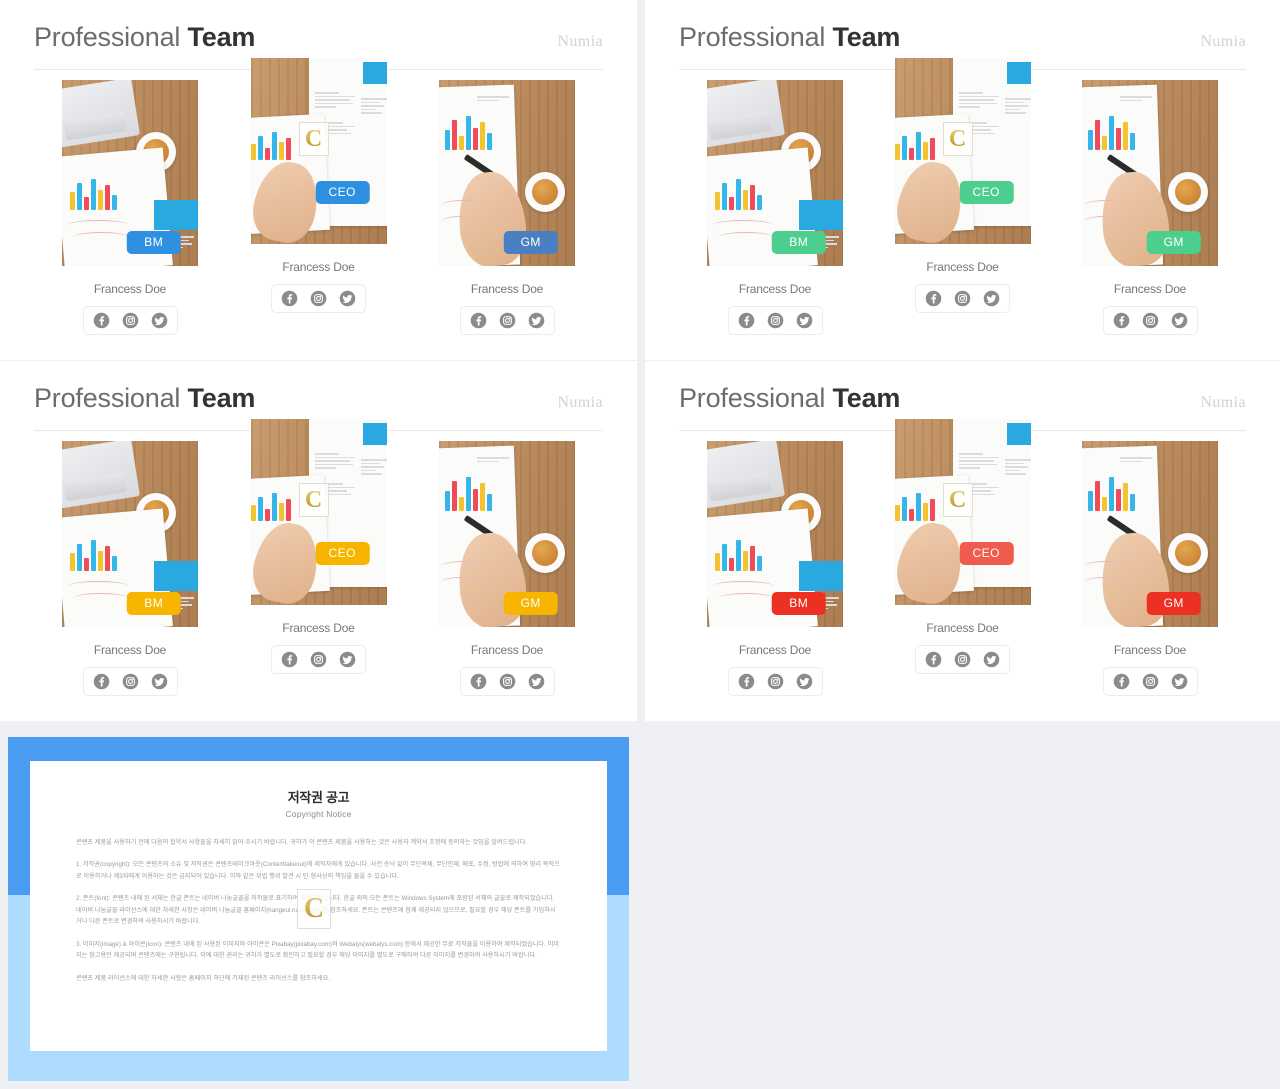  What do you see at coordinates (318, 814) in the screenshot?
I see `copyright-subtitle: Copyright Notice` at bounding box center [318, 814].